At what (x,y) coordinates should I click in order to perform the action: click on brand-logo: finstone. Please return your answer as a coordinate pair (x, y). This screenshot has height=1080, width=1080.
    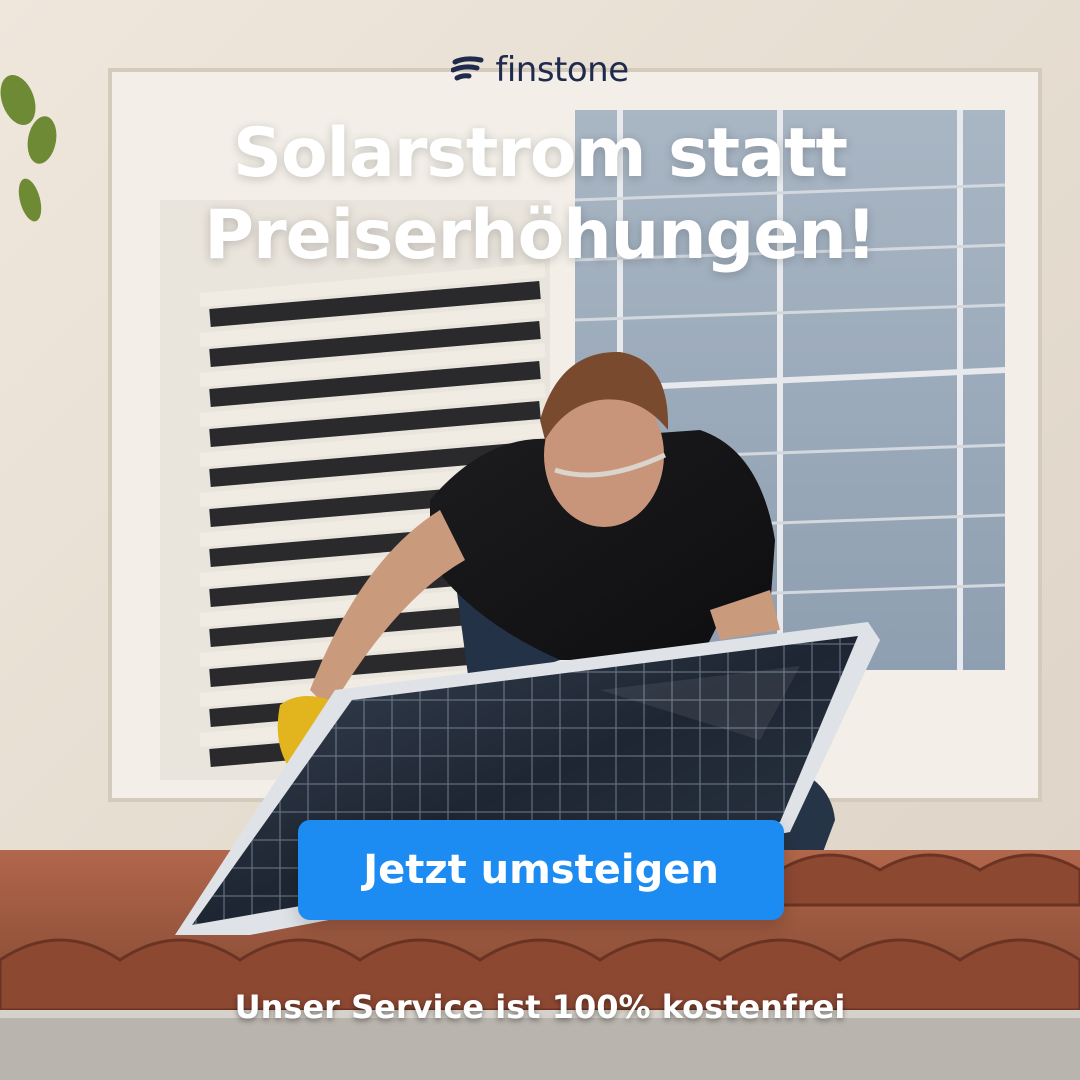
    Looking at the image, I should click on (540, 70).